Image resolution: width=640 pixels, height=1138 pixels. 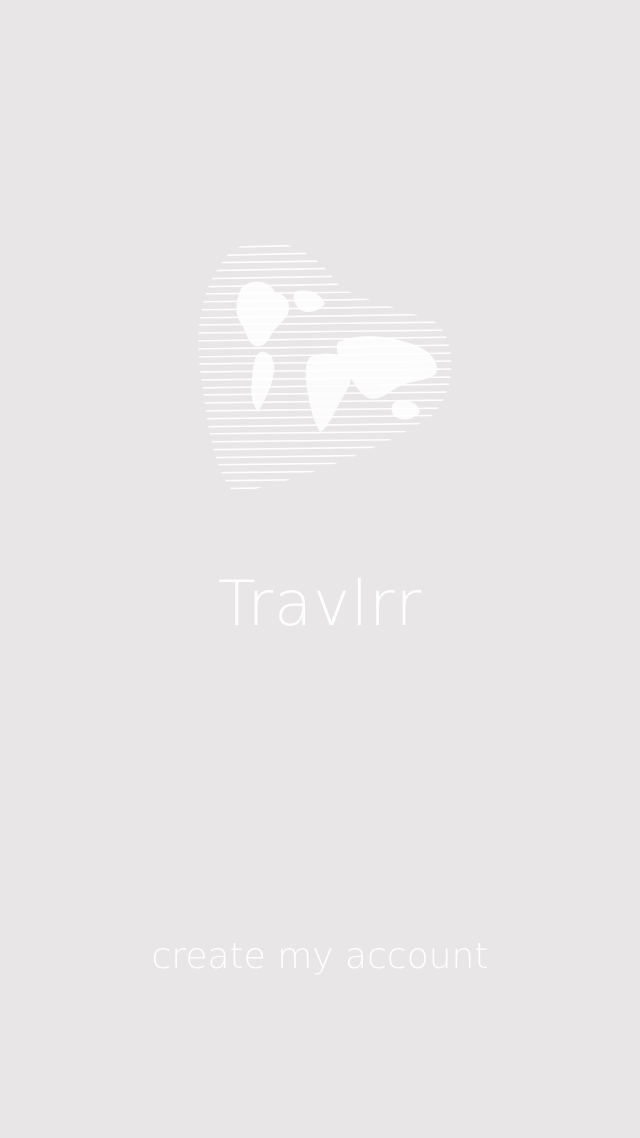 What do you see at coordinates (320, 603) in the screenshot?
I see `app-title: Travlrr` at bounding box center [320, 603].